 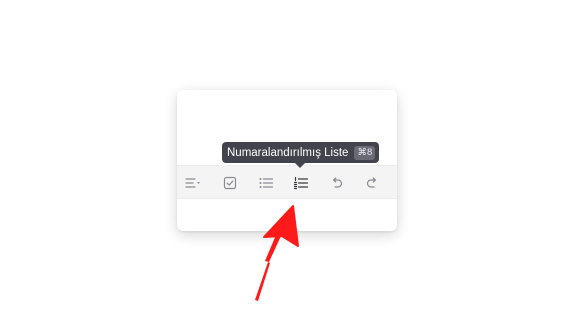 What do you see at coordinates (287, 182) in the screenshot?
I see `formatting-toolbar` at bounding box center [287, 182].